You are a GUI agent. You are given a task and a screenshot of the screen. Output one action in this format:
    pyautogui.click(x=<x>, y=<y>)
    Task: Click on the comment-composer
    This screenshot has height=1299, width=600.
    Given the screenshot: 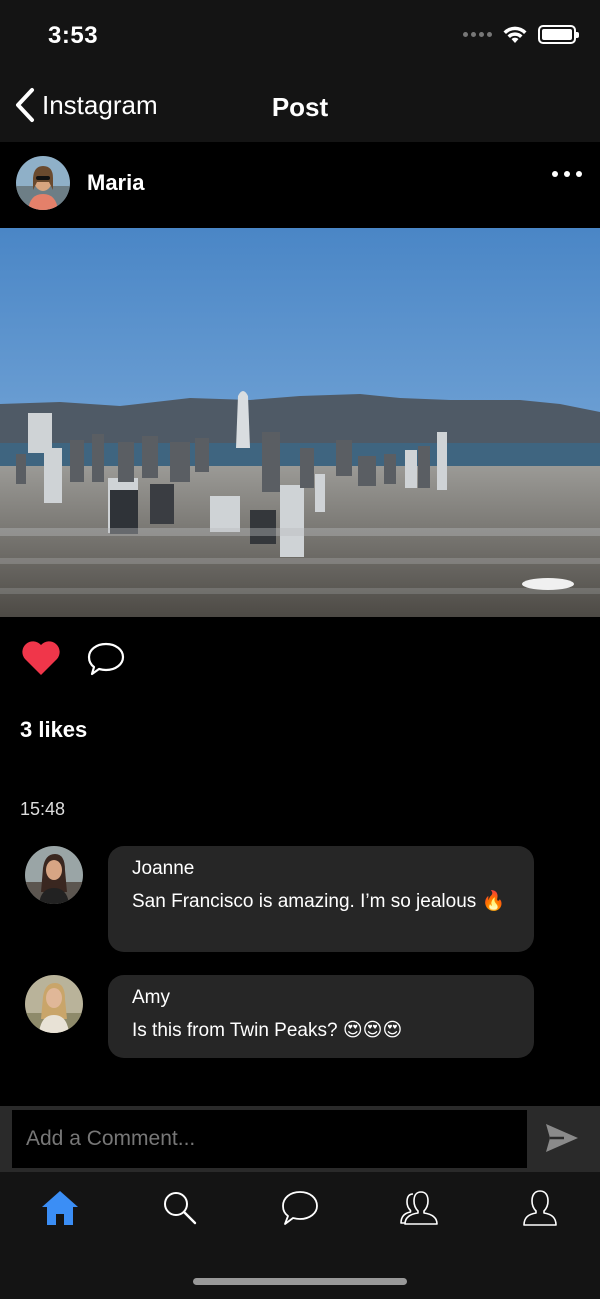 What is the action you would take?
    pyautogui.click(x=300, y=1139)
    